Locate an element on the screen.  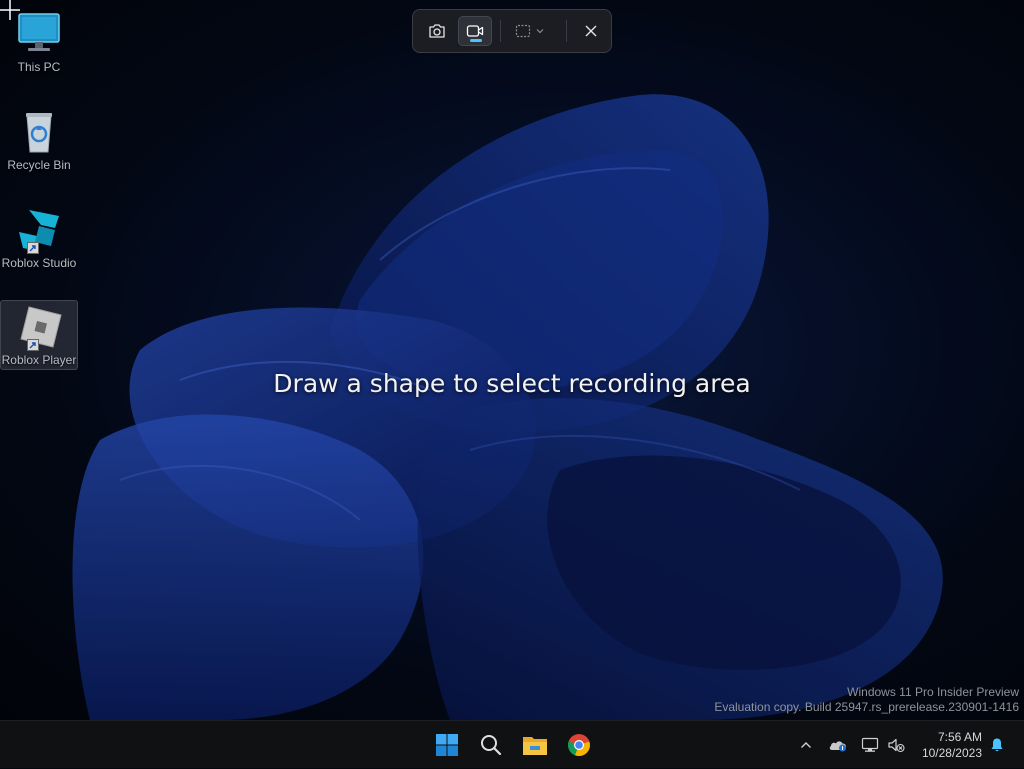
notification-center-button is located at coordinates (997, 745).